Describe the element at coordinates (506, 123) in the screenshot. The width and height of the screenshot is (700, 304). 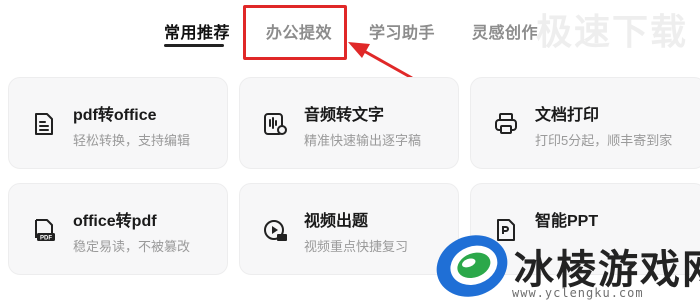
I see `printer-icon` at that location.